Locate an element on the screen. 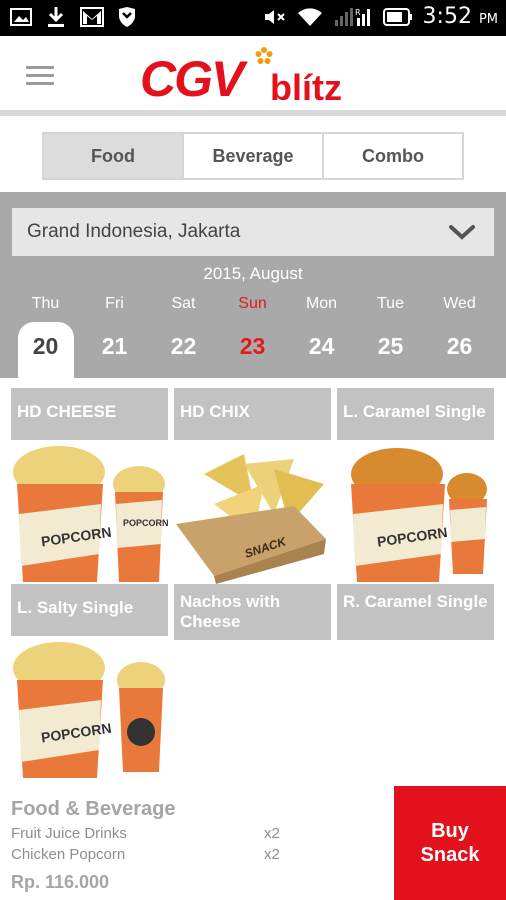 This screenshot has height=900, width=506. category-tabs: Food Beverage Combo is located at coordinates (253, 156).